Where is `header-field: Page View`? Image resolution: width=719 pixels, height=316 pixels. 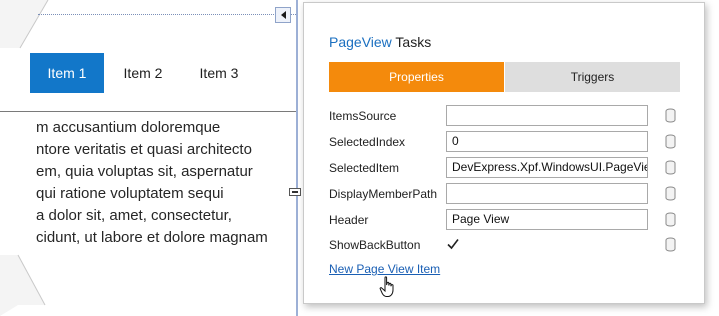 header-field: Page View is located at coordinates (547, 219).